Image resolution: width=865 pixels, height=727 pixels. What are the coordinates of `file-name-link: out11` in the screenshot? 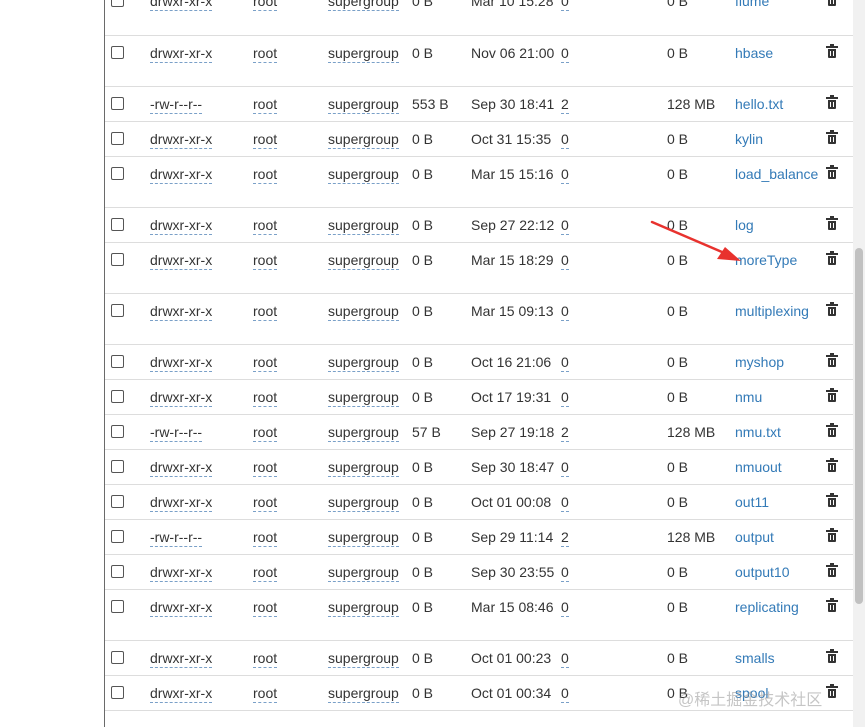 It's located at (752, 502).